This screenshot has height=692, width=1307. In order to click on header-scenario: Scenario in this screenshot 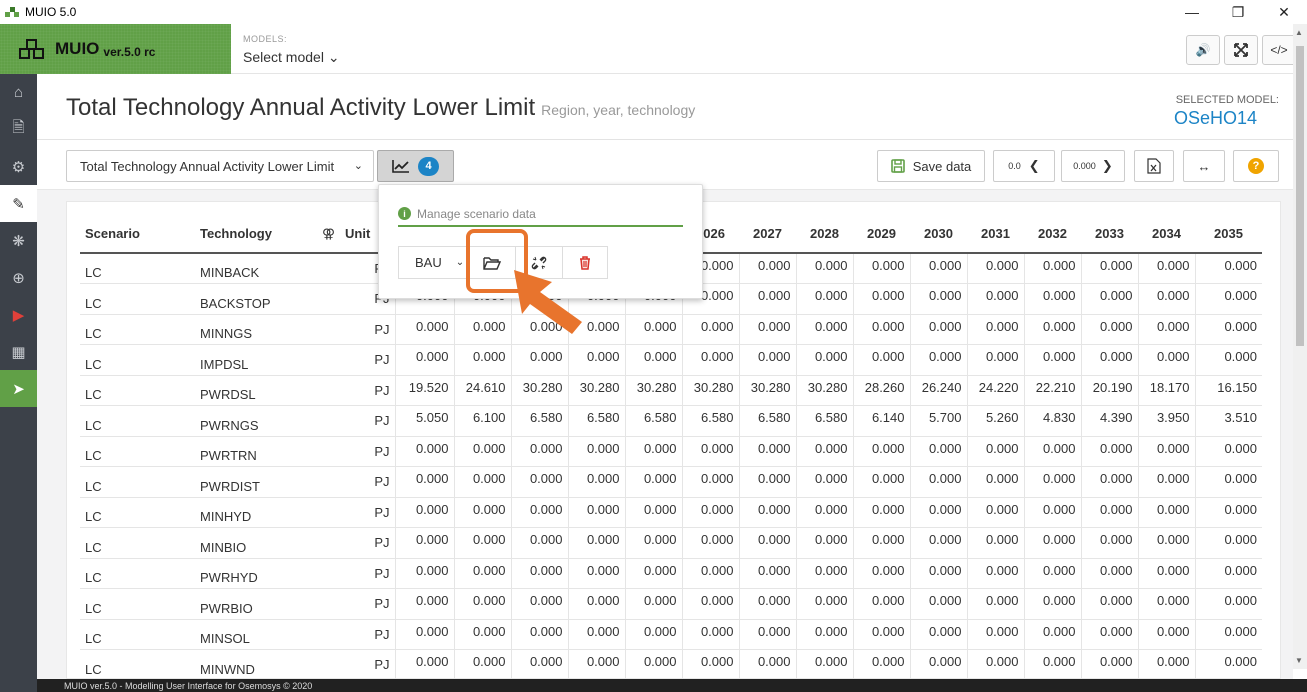, I will do `click(137, 234)`.